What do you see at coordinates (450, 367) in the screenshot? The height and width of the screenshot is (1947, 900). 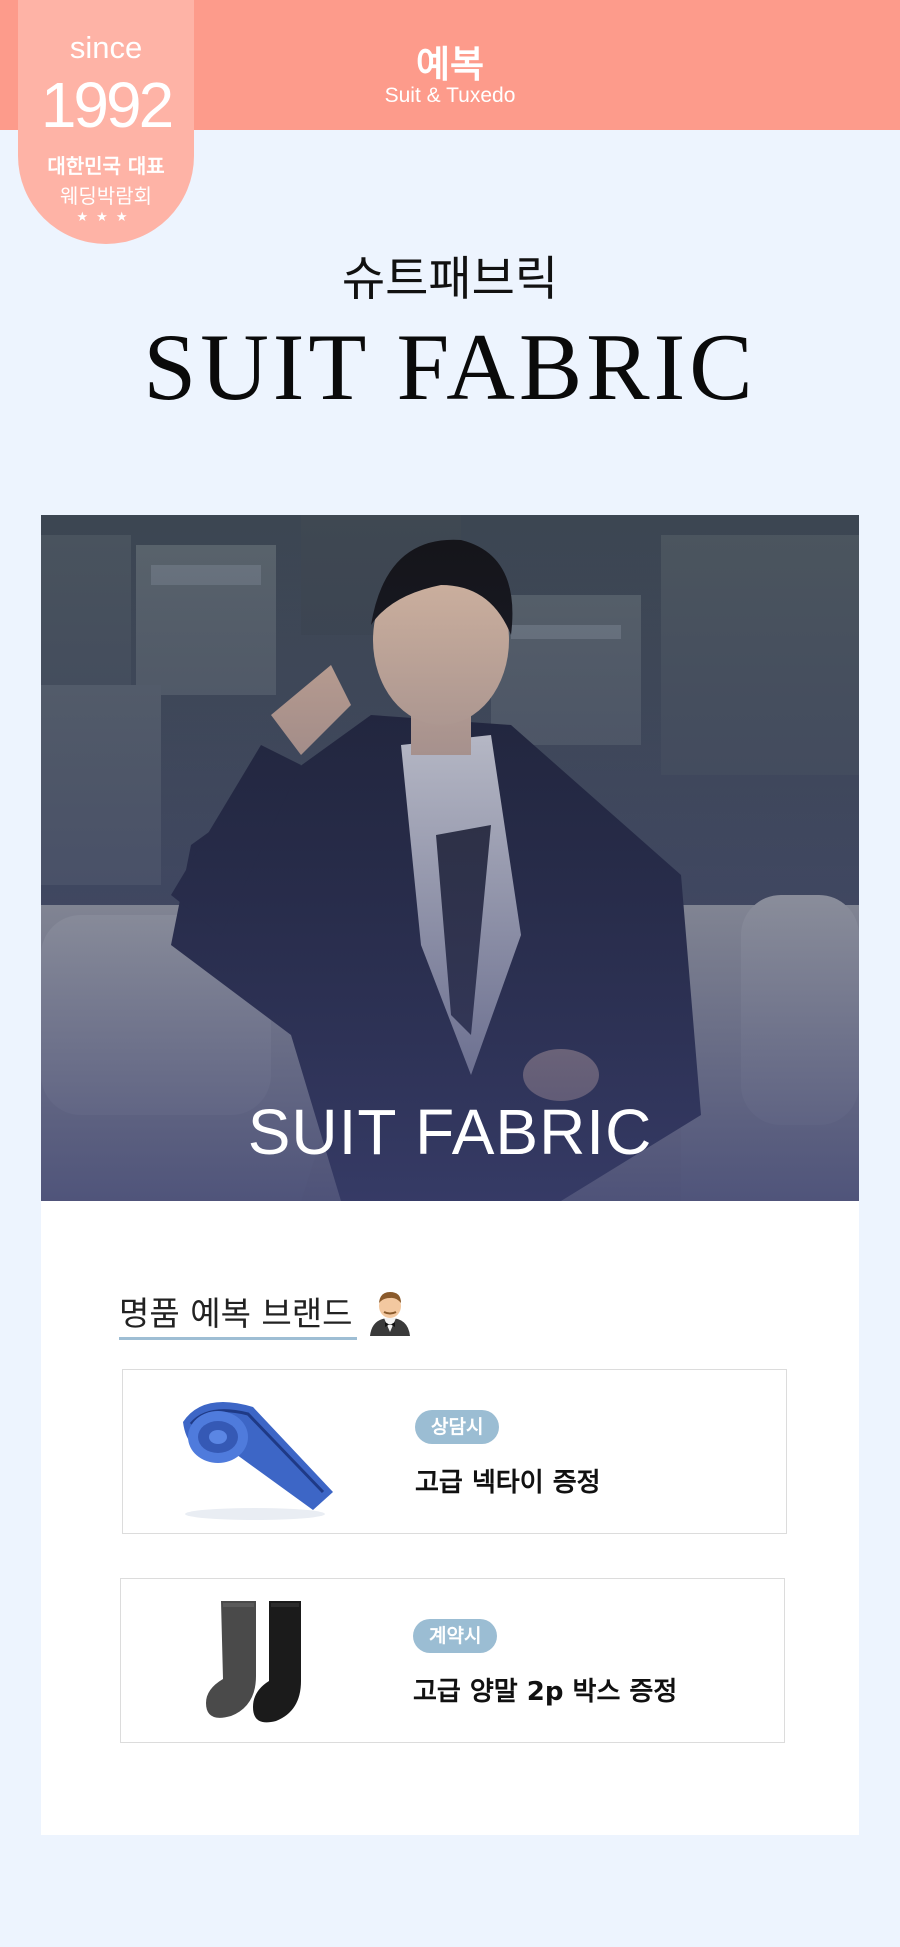 I see `page-title-english: SUIT FABRIC` at bounding box center [450, 367].